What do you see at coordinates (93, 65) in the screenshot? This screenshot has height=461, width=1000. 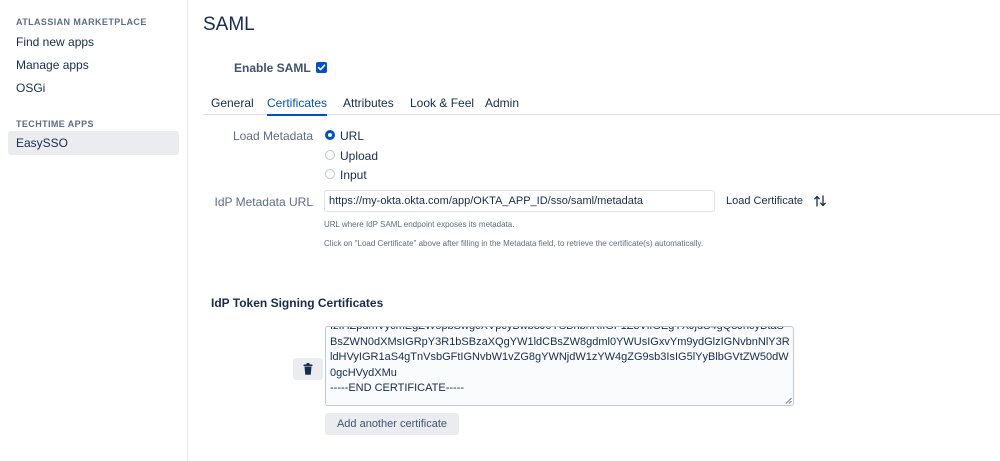 I see `sidebar-item-manage-apps: Manage apps` at bounding box center [93, 65].